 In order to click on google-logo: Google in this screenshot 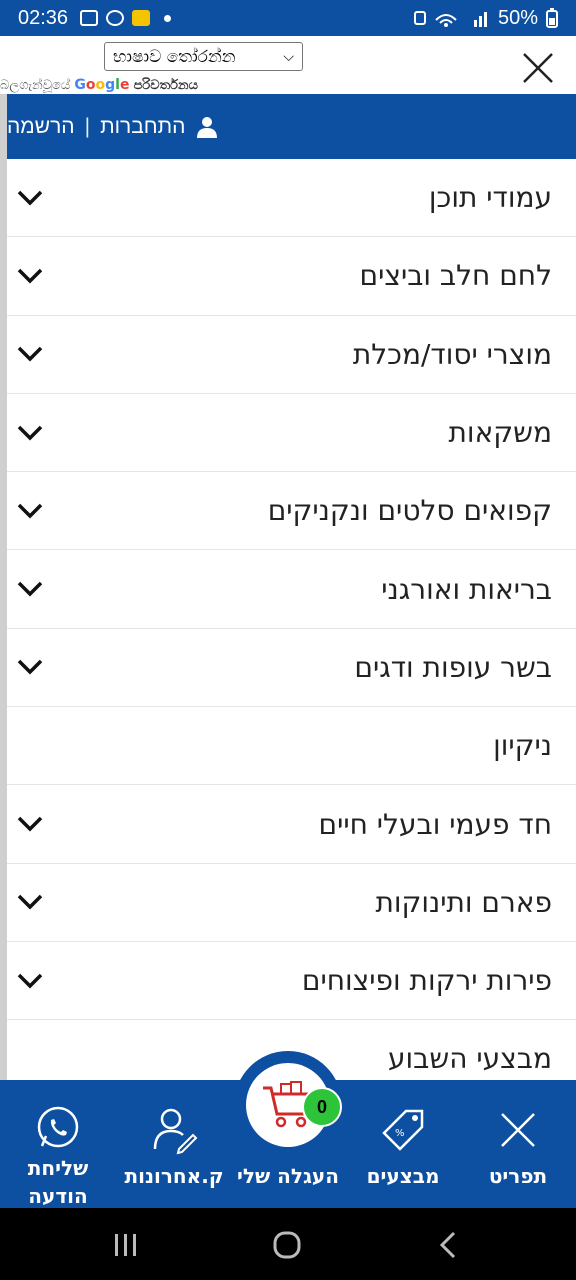, I will do `click(102, 85)`.